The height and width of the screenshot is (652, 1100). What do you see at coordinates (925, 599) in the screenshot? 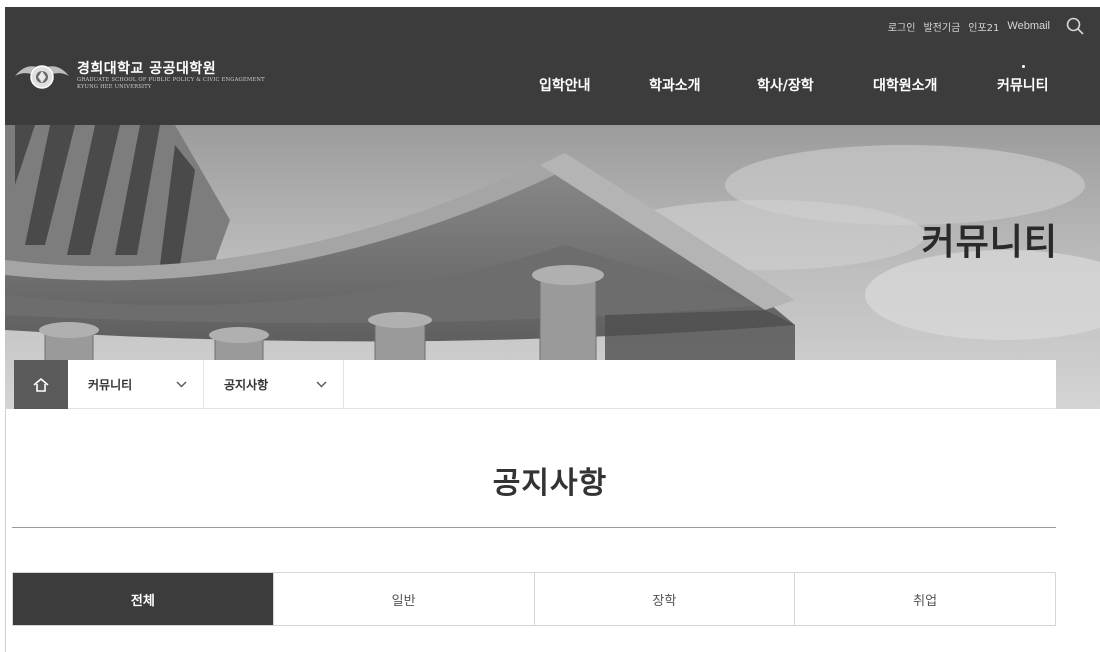
I see `tab-employment: 취업` at bounding box center [925, 599].